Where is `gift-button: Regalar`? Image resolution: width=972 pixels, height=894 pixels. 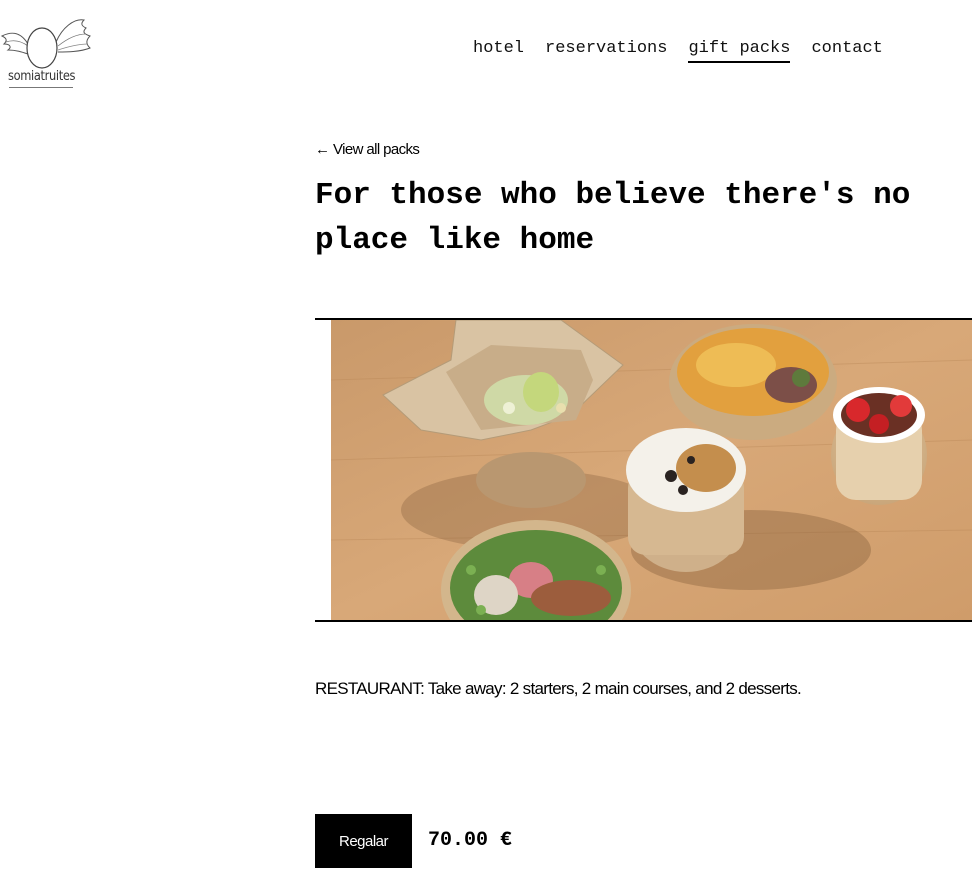
gift-button: Regalar is located at coordinates (363, 841).